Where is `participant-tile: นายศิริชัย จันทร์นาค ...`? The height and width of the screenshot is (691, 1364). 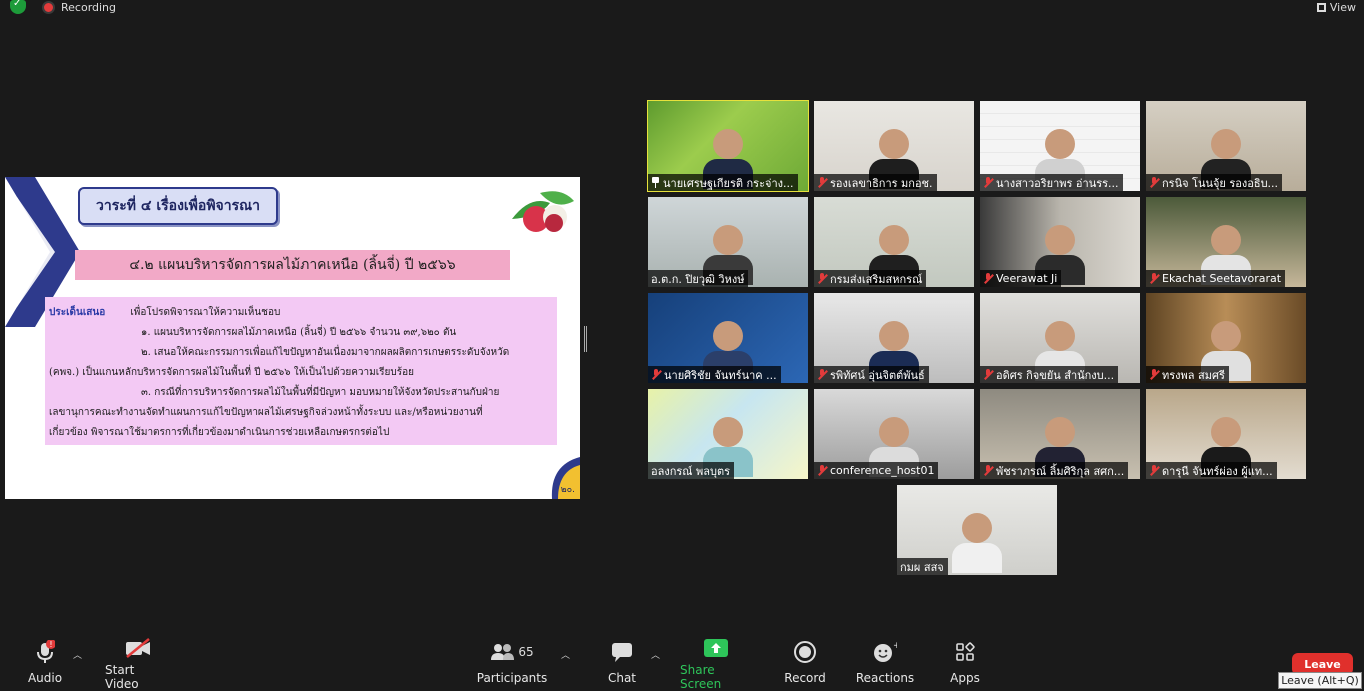 participant-tile: นายศิริชัย จันทร์นาค ... is located at coordinates (728, 338).